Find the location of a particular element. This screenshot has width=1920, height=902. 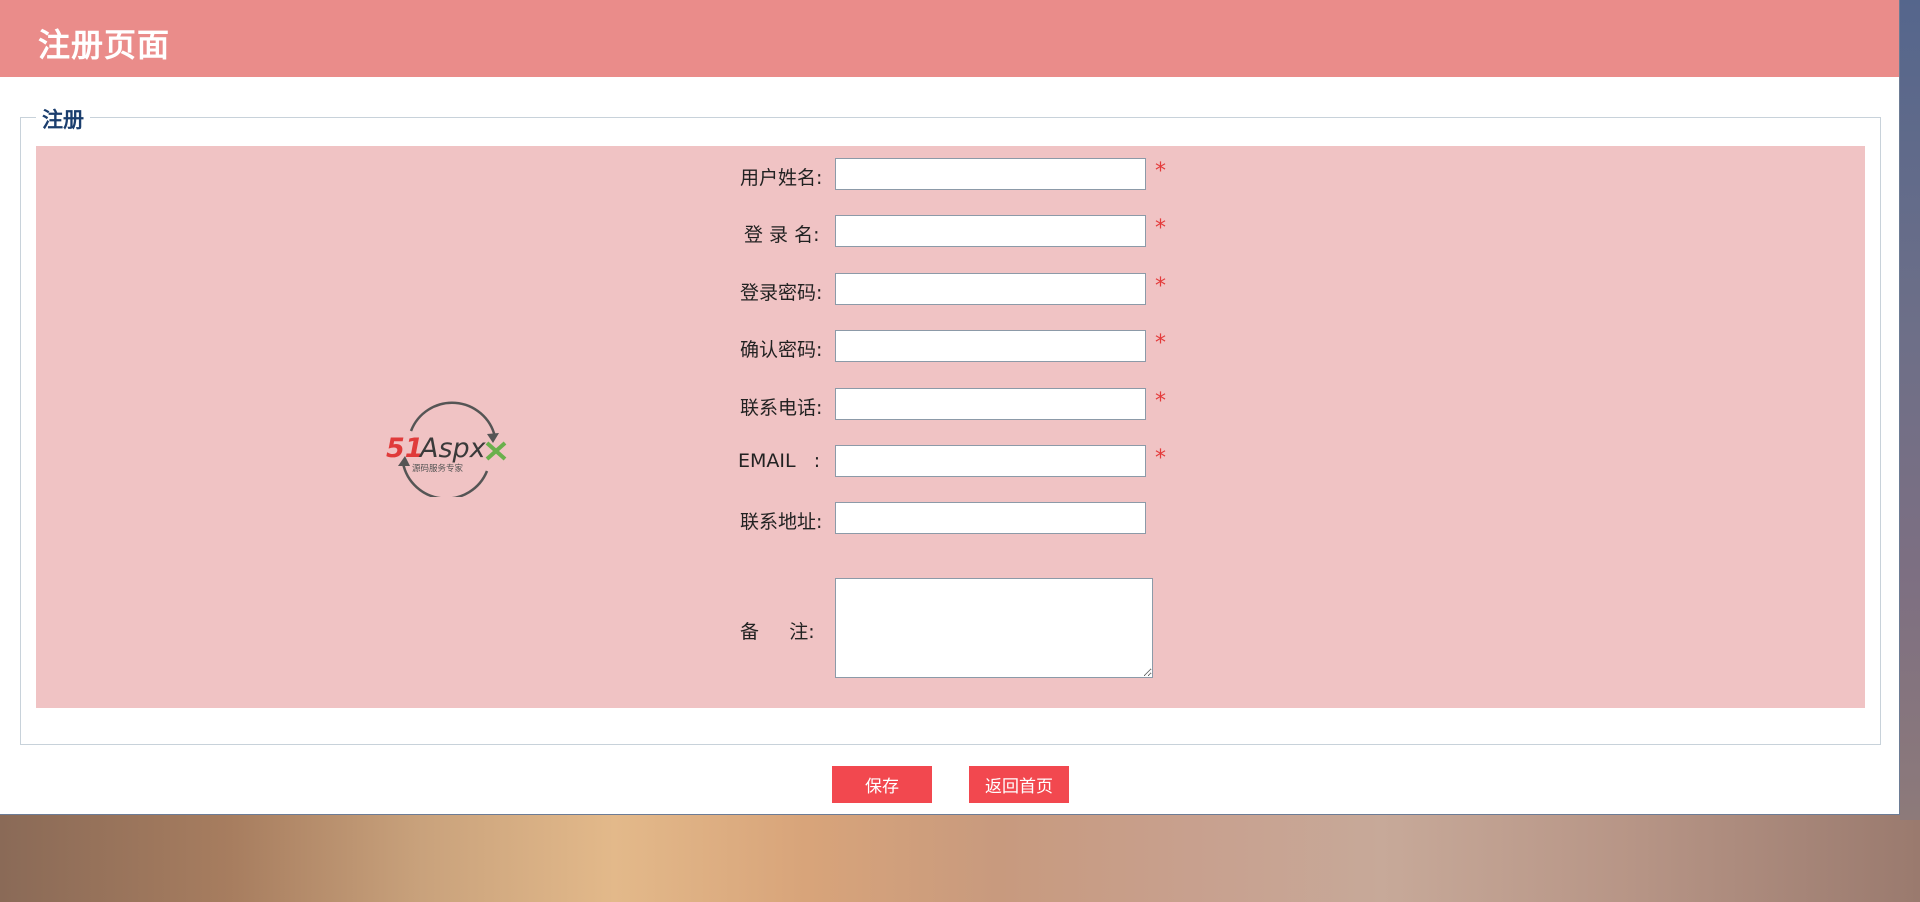

phone-input is located at coordinates (990, 404).